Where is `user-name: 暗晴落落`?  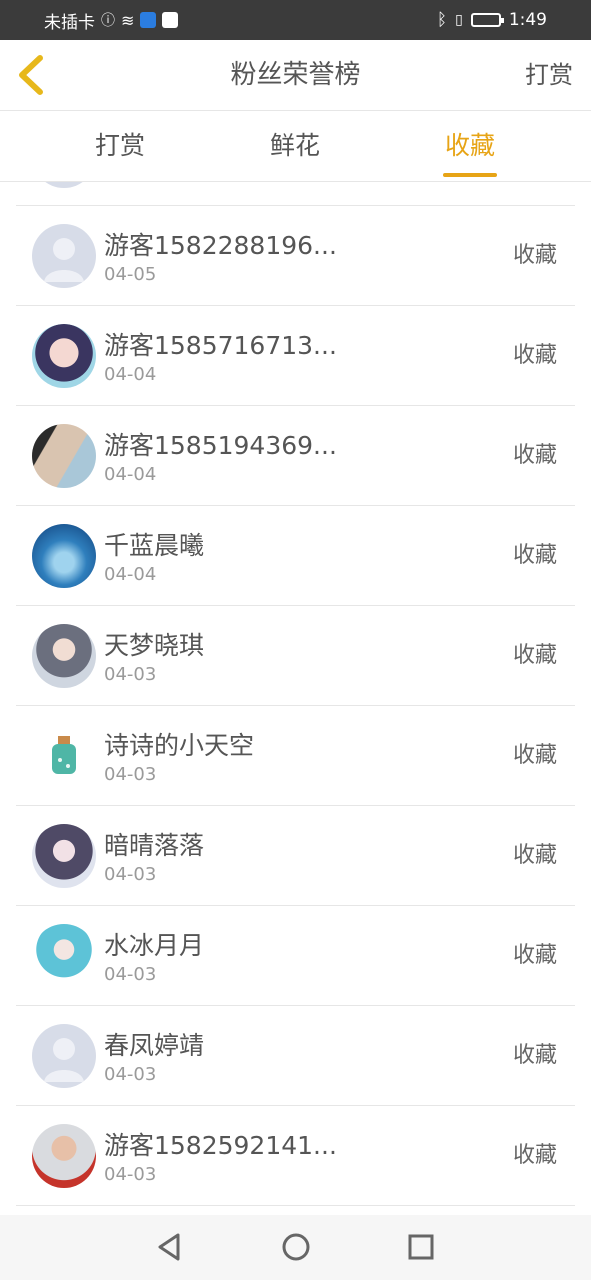
user-name: 暗晴落落 is located at coordinates (154, 845).